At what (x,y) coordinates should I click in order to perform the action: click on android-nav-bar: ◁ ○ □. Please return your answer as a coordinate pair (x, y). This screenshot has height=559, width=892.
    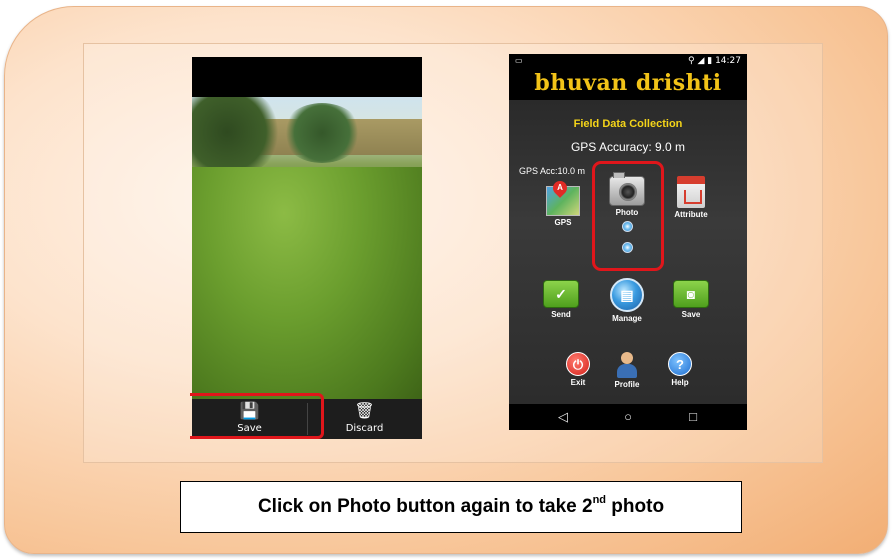
    Looking at the image, I should click on (628, 417).